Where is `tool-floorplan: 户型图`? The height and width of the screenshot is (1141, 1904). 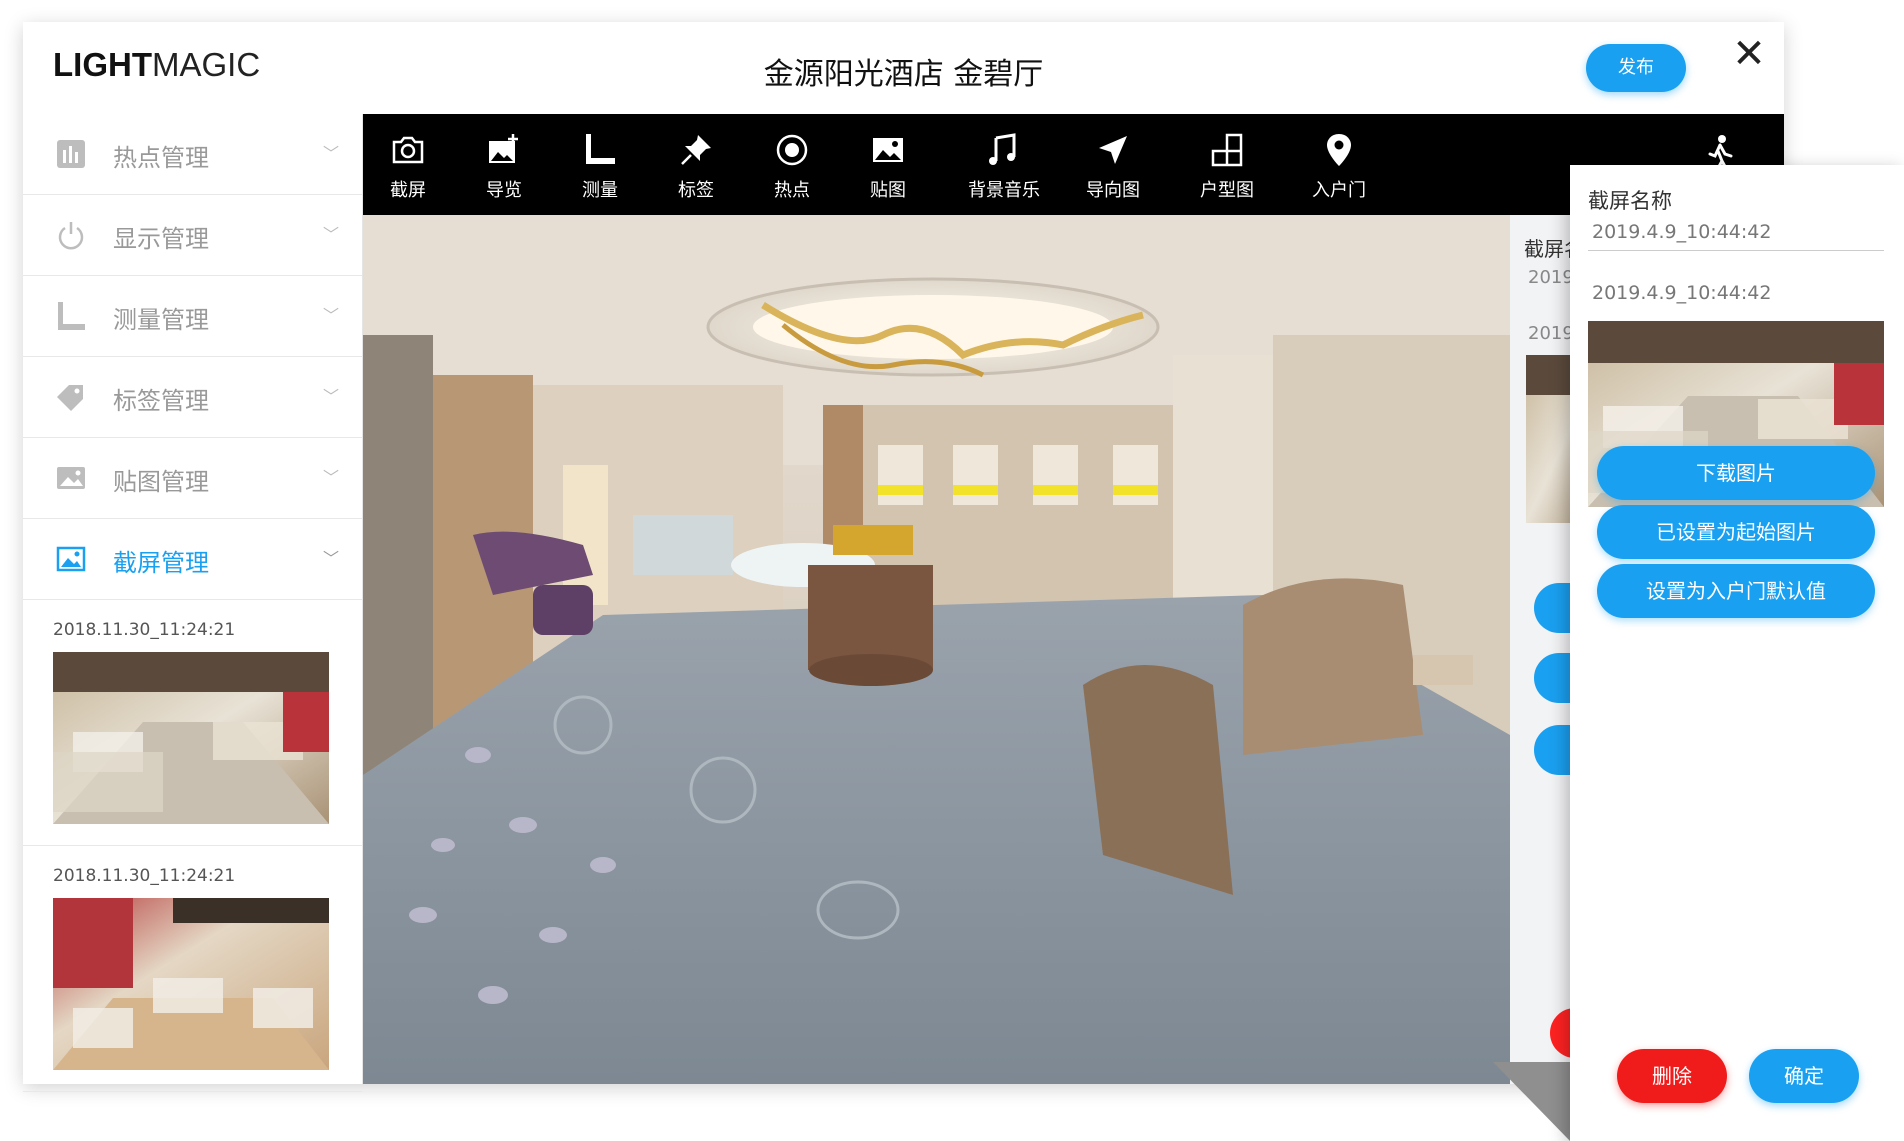 tool-floorplan: 户型图 is located at coordinates (1227, 164).